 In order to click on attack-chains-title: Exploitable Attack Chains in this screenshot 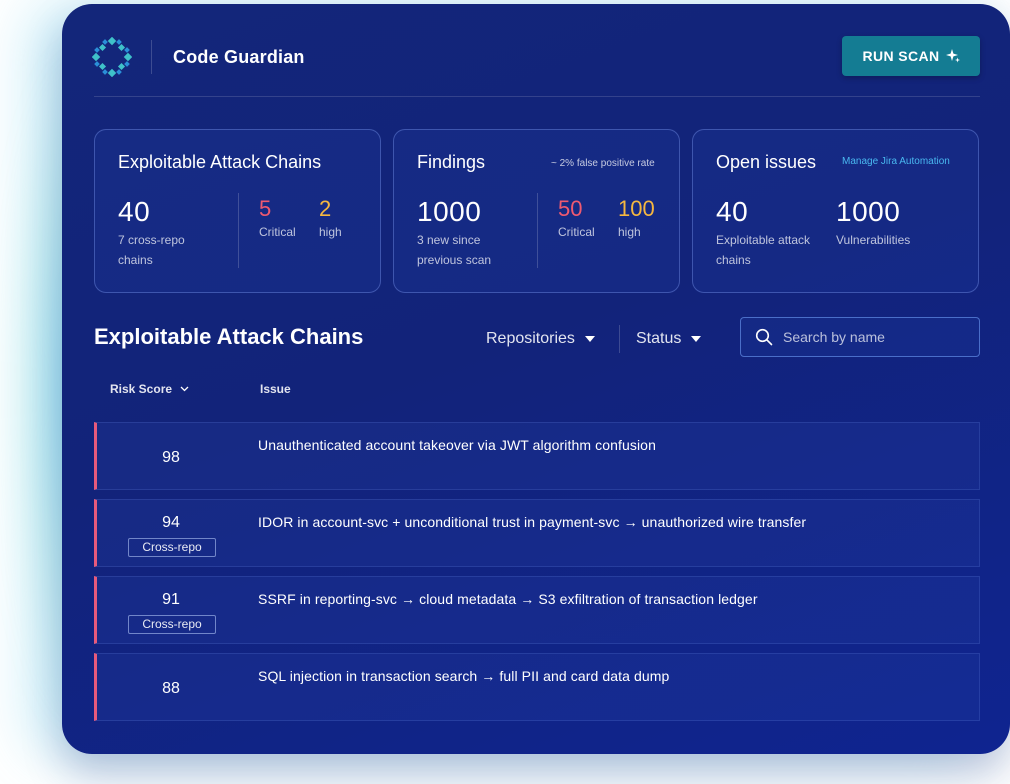, I will do `click(220, 162)`.